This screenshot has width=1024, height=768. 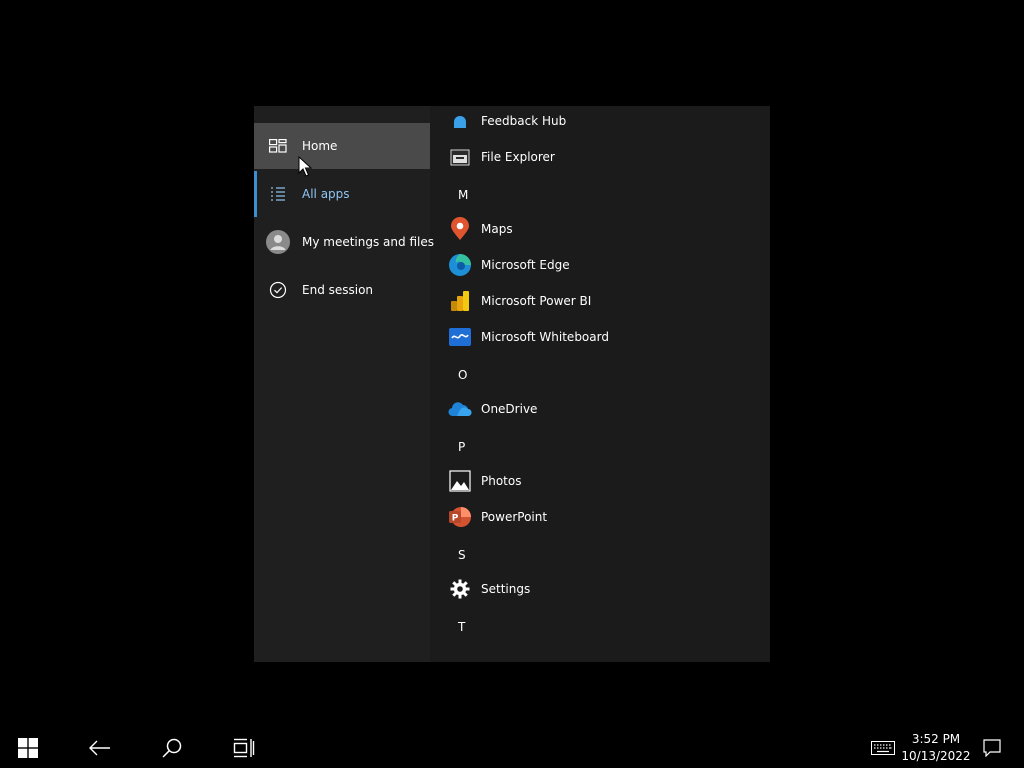 I want to click on clock-time: 3:52 PM, so click(x=936, y=739).